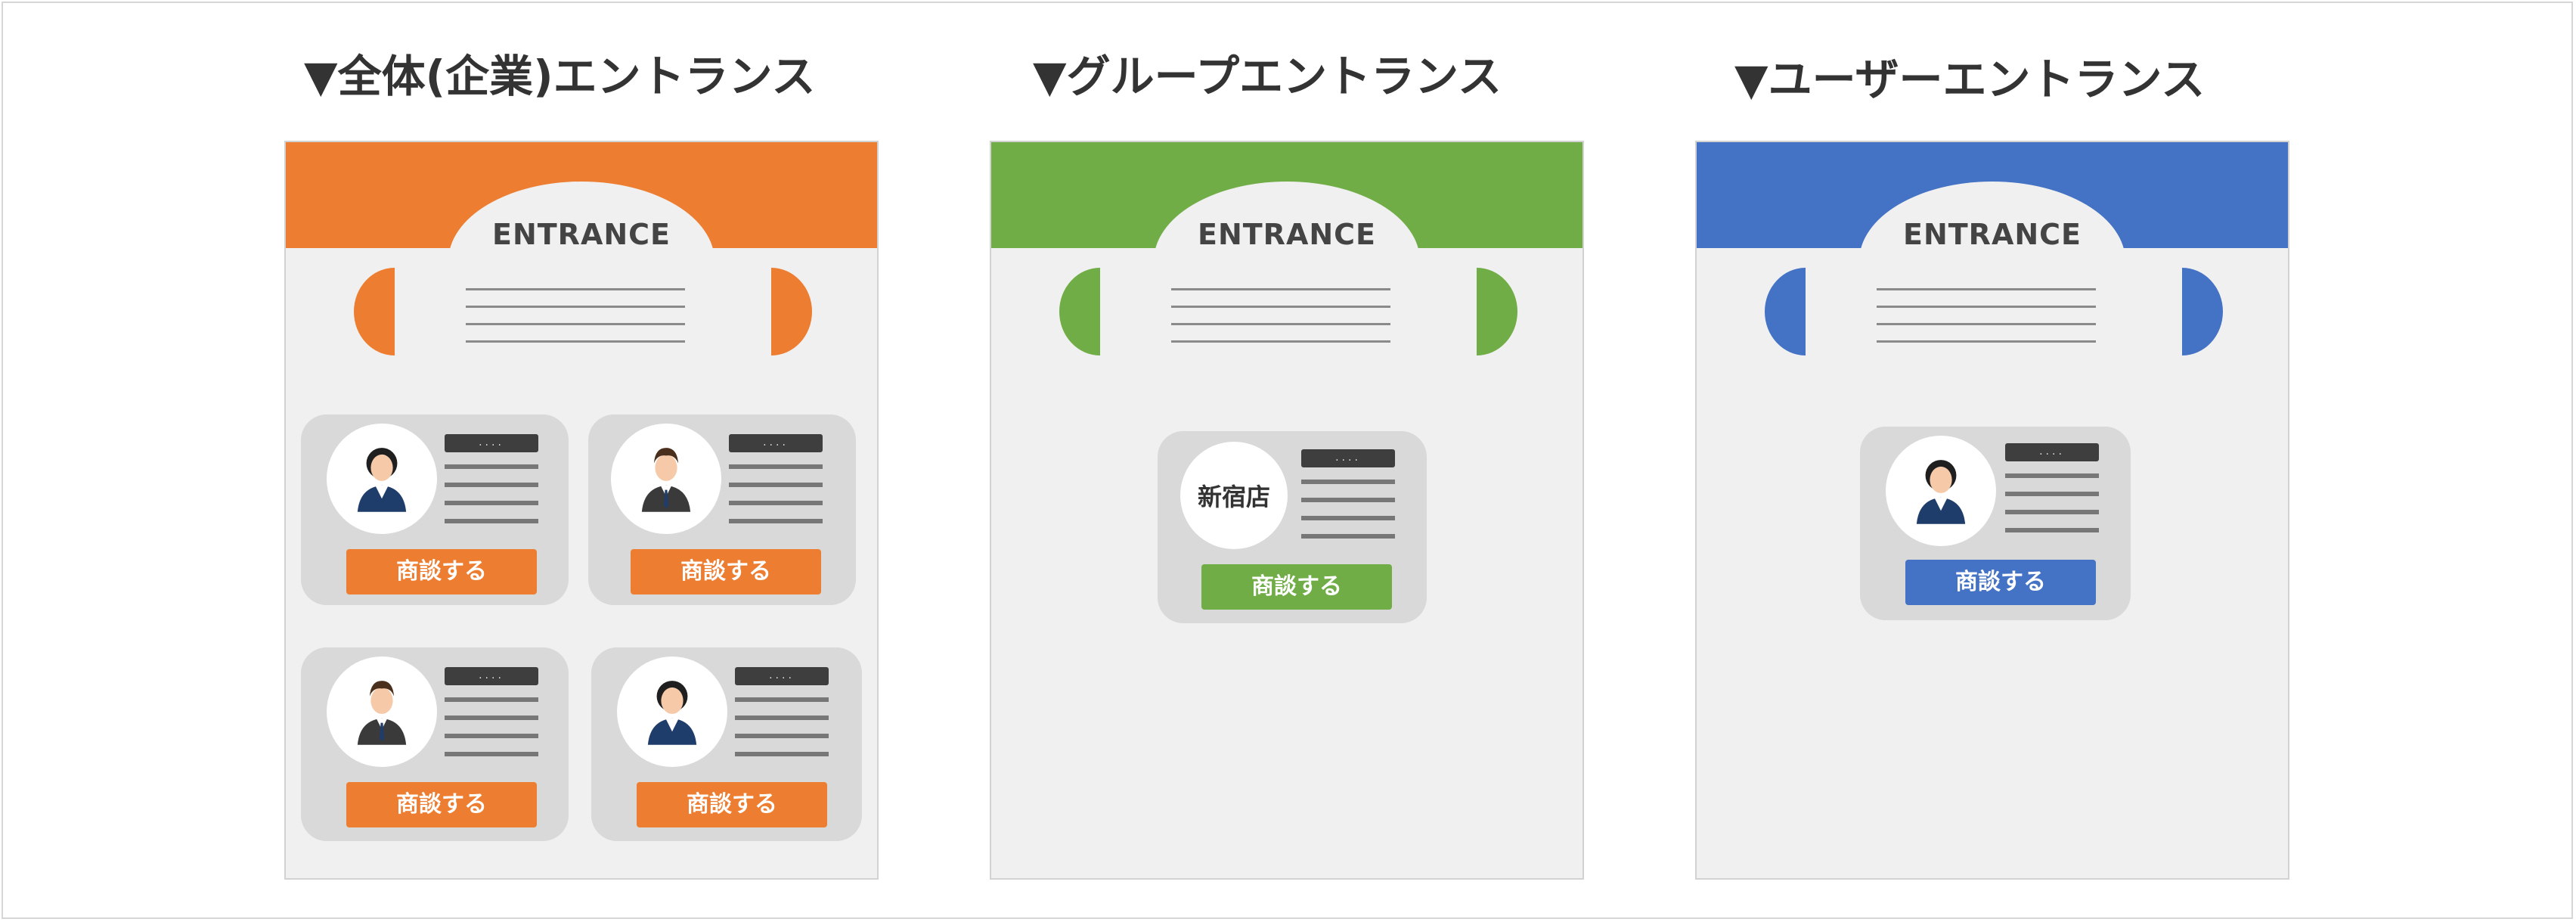 This screenshot has height=922, width=2576. Describe the element at coordinates (560, 77) in the screenshot. I see `title-company-entrance: ▼全体(企業)エントランス` at that location.